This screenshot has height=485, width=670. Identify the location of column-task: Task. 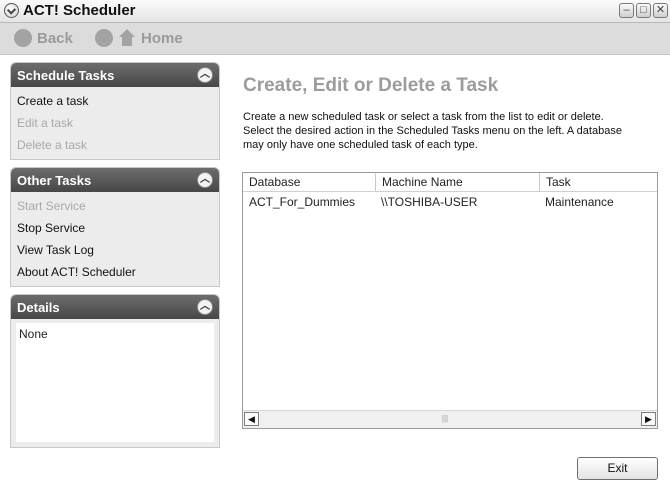
(598, 182).